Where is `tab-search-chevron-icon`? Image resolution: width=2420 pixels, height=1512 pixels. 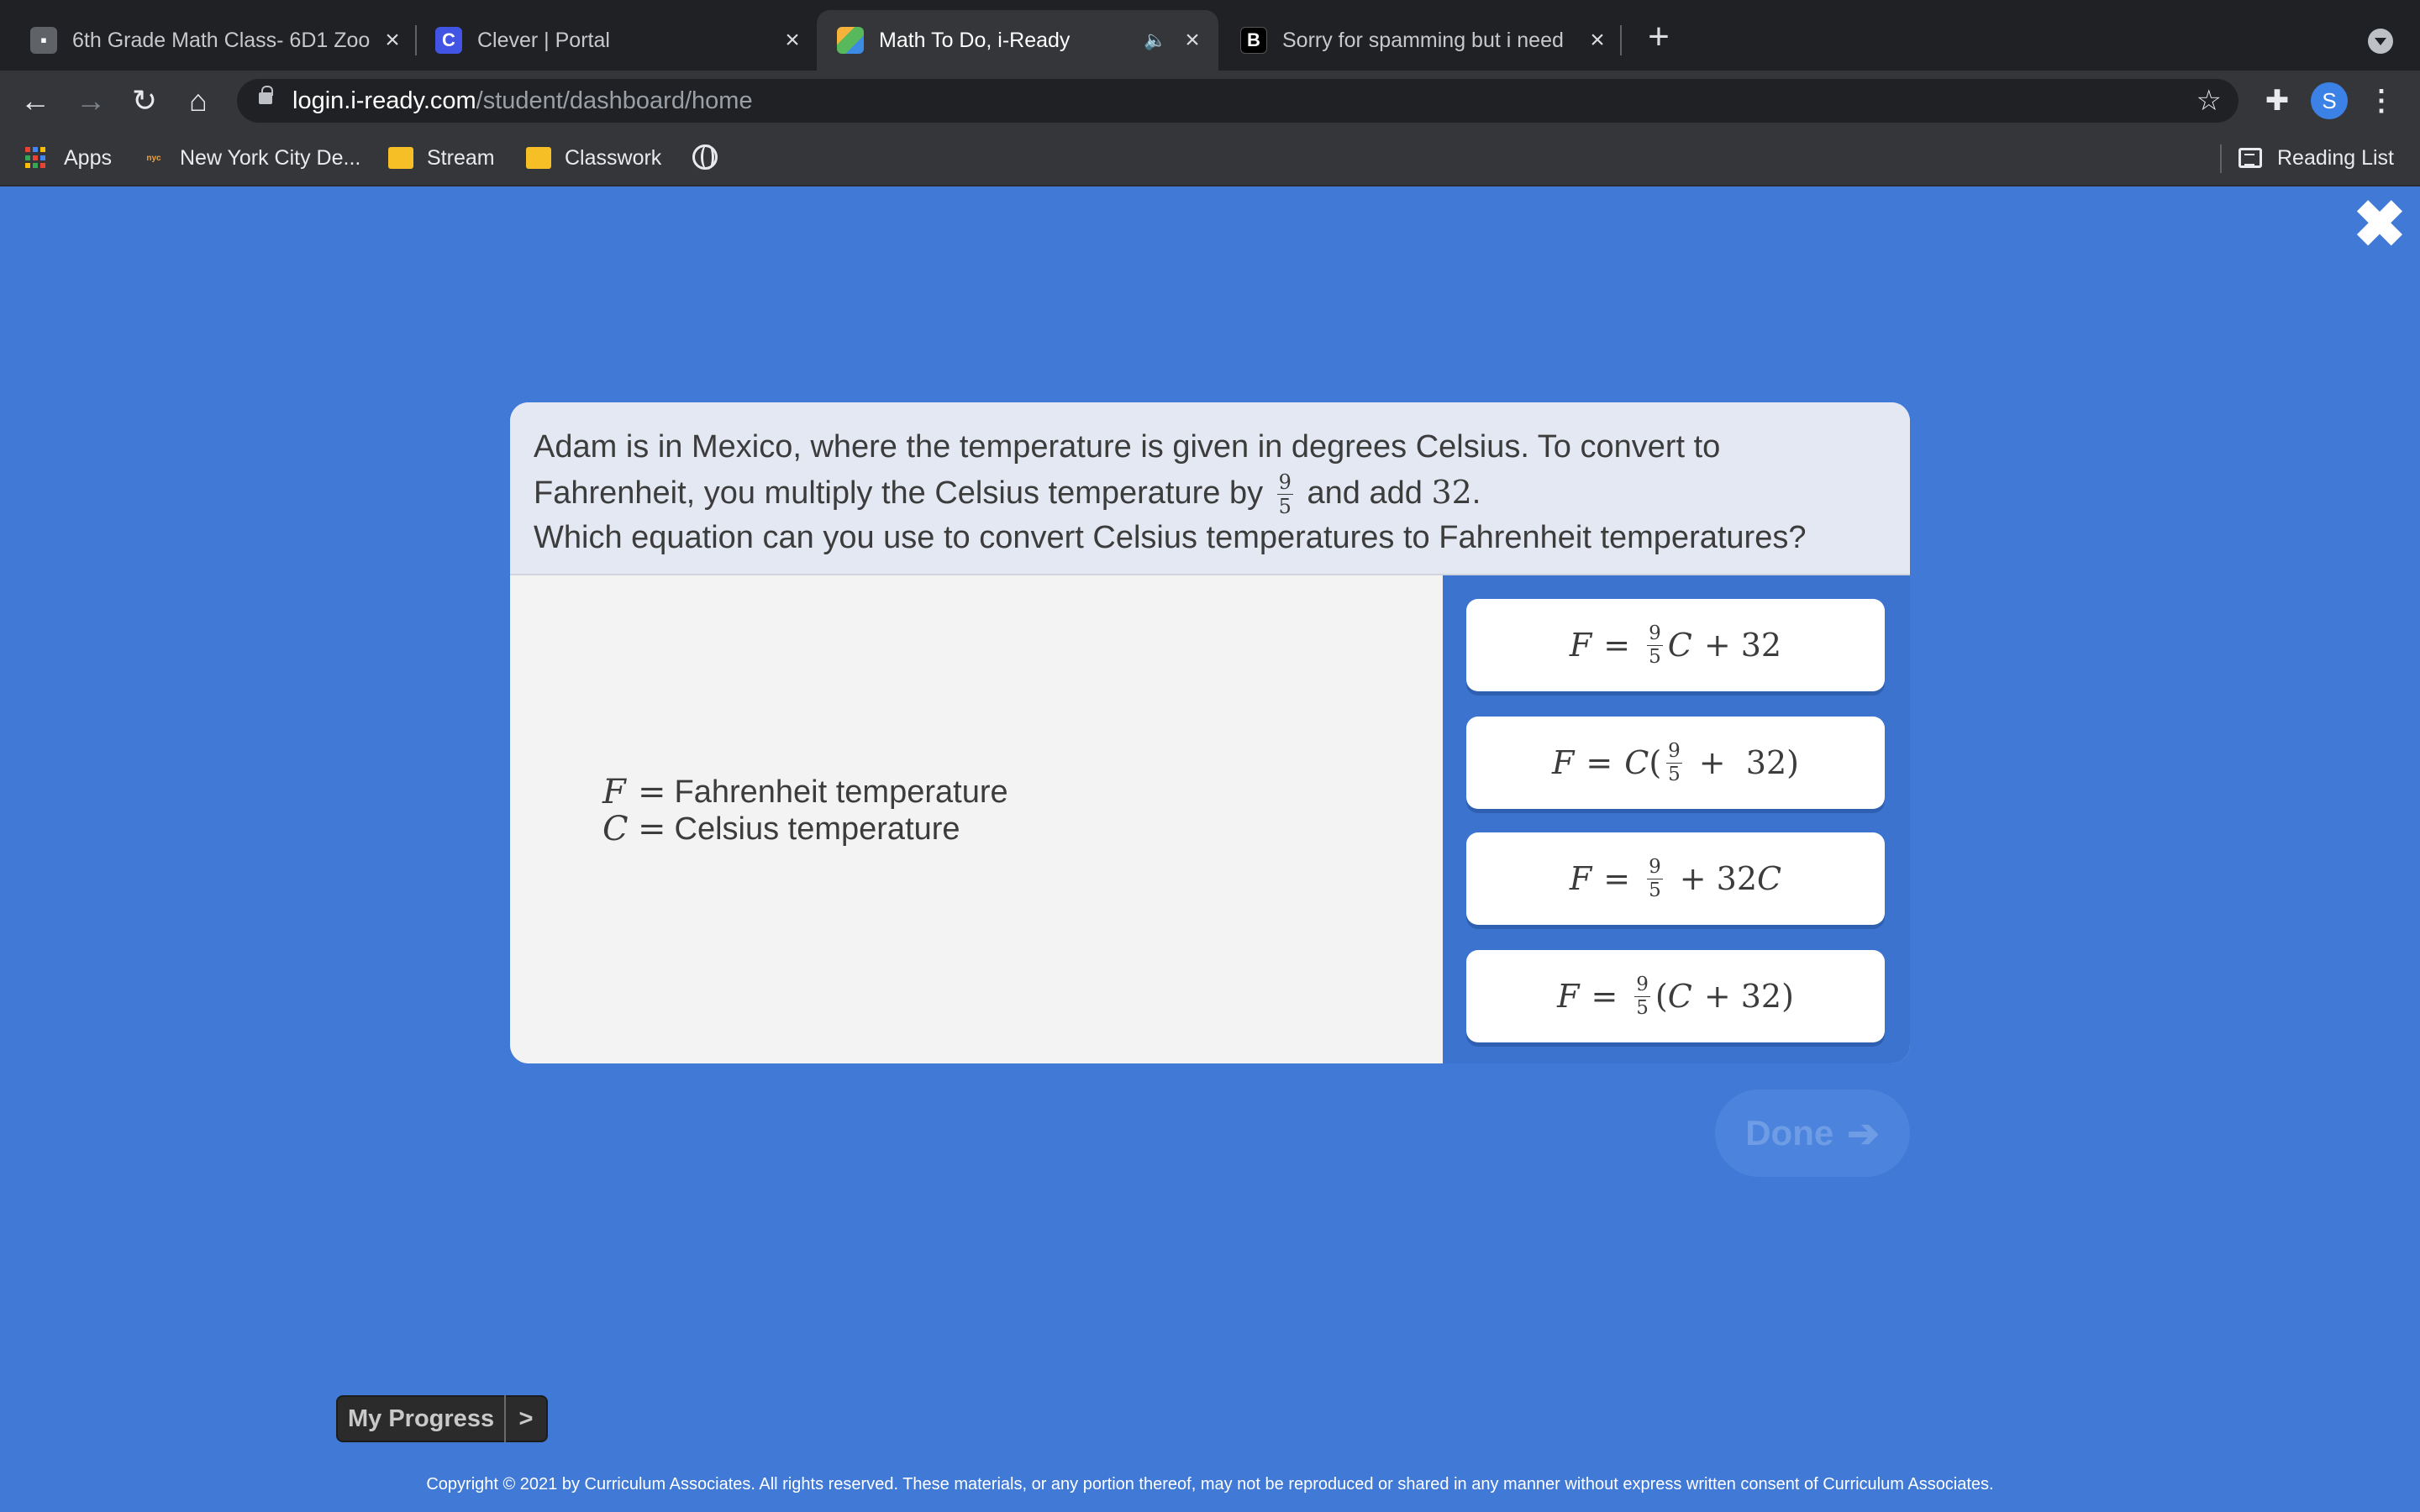
tab-search-chevron-icon is located at coordinates (2381, 41).